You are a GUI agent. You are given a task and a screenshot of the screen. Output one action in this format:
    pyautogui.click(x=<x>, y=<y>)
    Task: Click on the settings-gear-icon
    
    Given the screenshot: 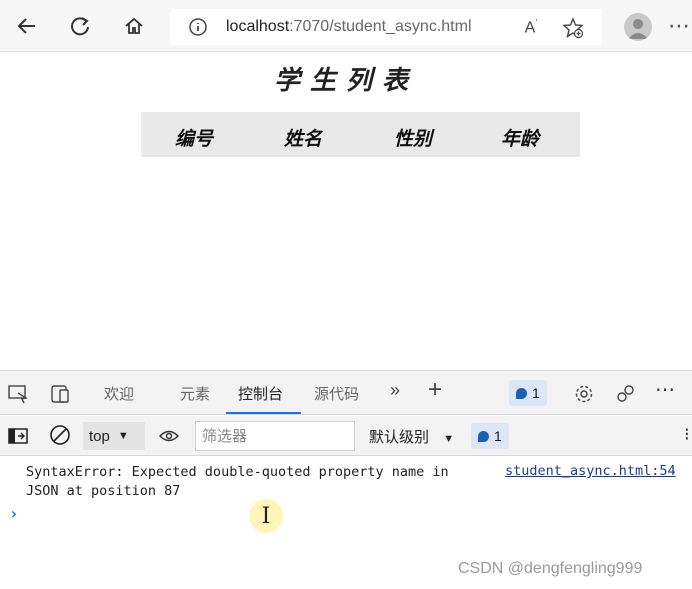 What is the action you would take?
    pyautogui.click(x=584, y=394)
    